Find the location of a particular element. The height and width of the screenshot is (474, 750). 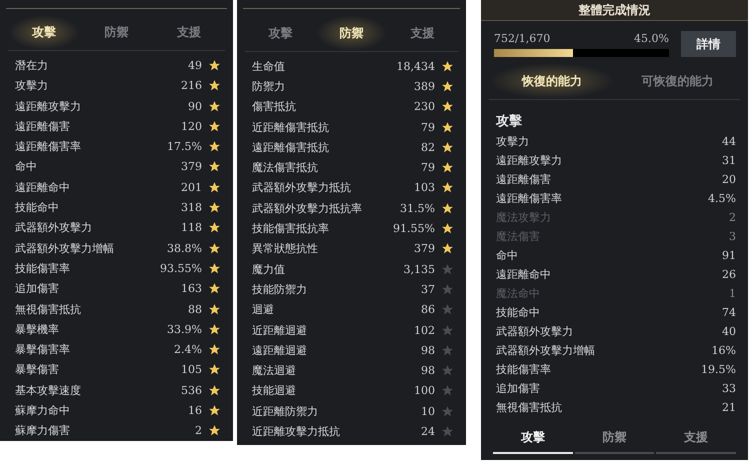

stat-value: 201 is located at coordinates (191, 187).